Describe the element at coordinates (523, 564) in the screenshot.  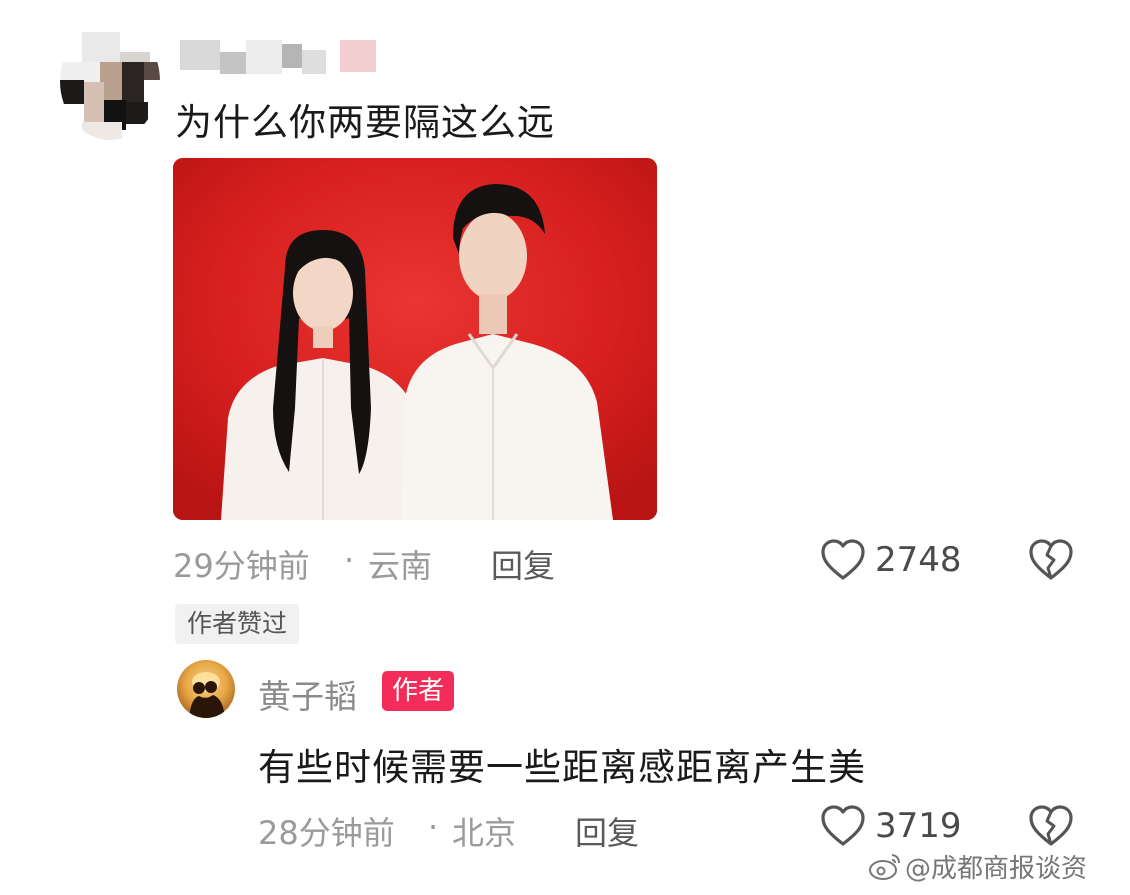
I see `comment-reply-button: 回复` at that location.